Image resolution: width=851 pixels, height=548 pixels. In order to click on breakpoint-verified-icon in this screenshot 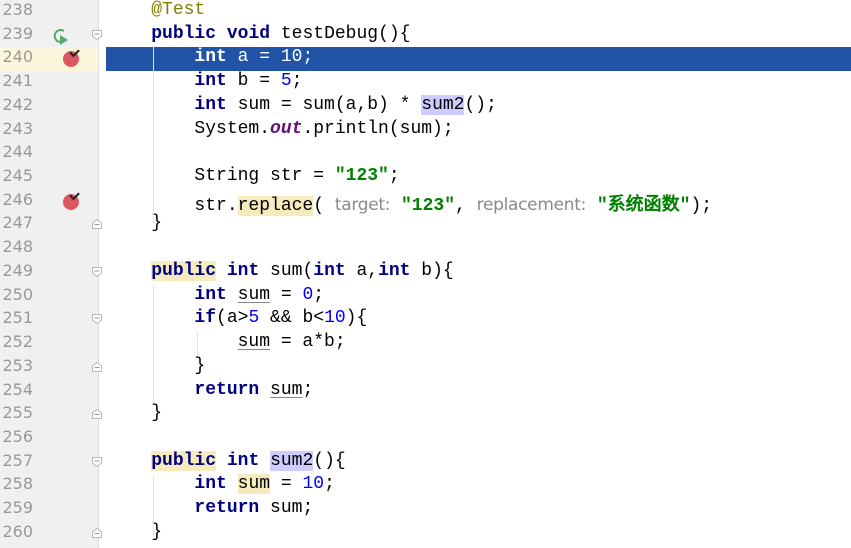, I will do `click(71, 201)`.